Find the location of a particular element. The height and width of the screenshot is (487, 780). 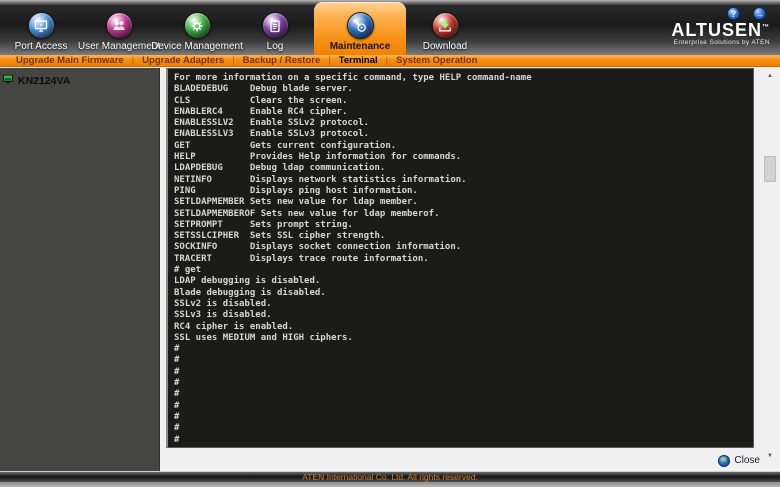

terminal-line: LDAP debugging is disabled. is located at coordinates (247, 281).